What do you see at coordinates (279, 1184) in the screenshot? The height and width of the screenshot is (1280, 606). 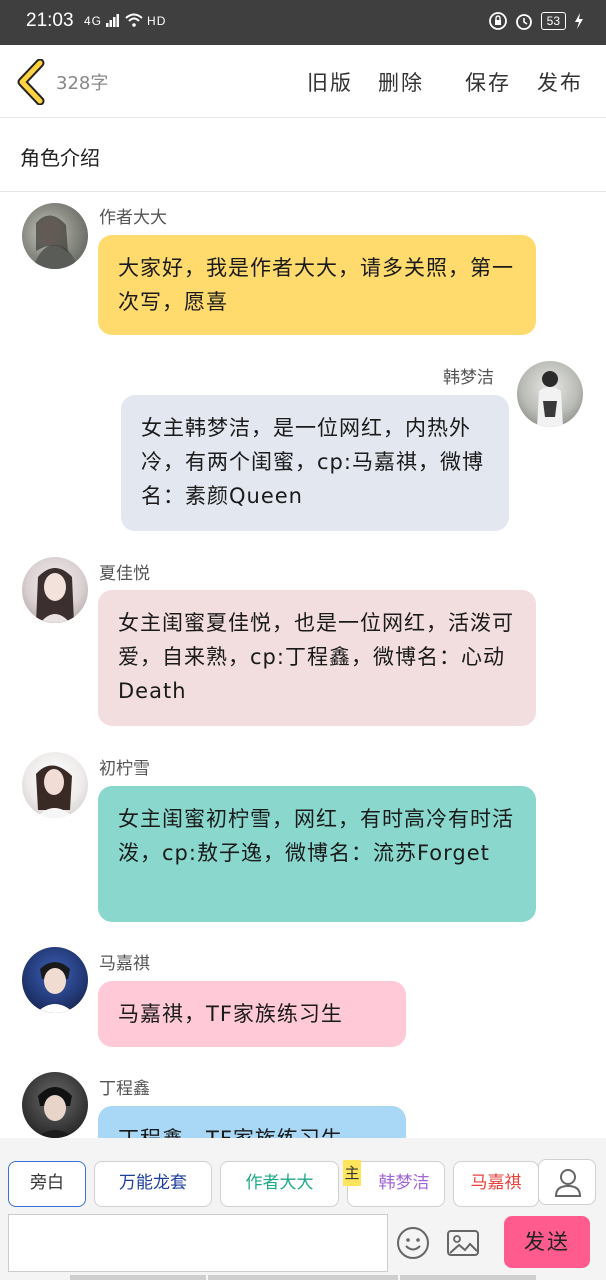 I see `tab-author: 作者大大` at bounding box center [279, 1184].